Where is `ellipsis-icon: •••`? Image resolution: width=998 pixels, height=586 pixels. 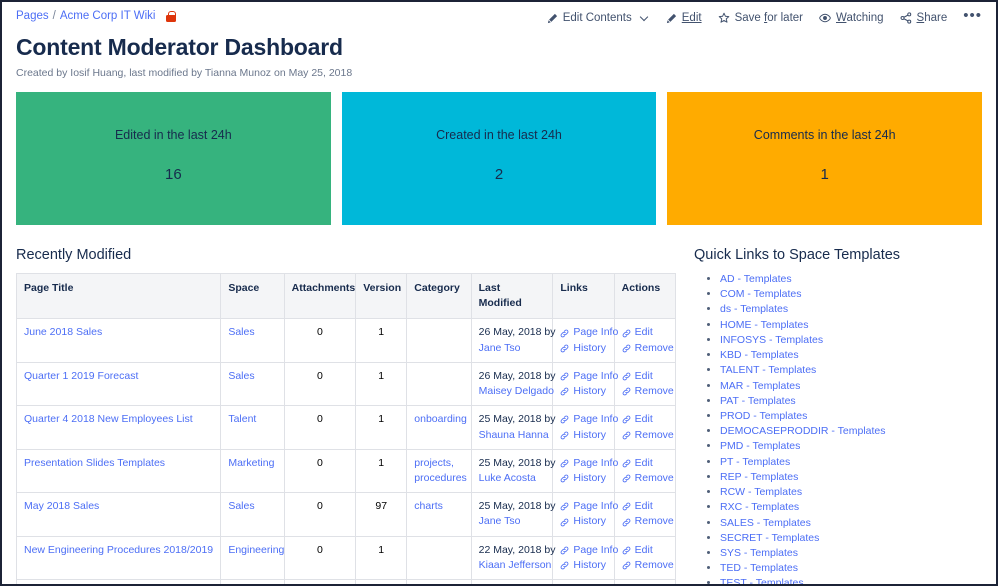
ellipsis-icon: ••• is located at coordinates (972, 16).